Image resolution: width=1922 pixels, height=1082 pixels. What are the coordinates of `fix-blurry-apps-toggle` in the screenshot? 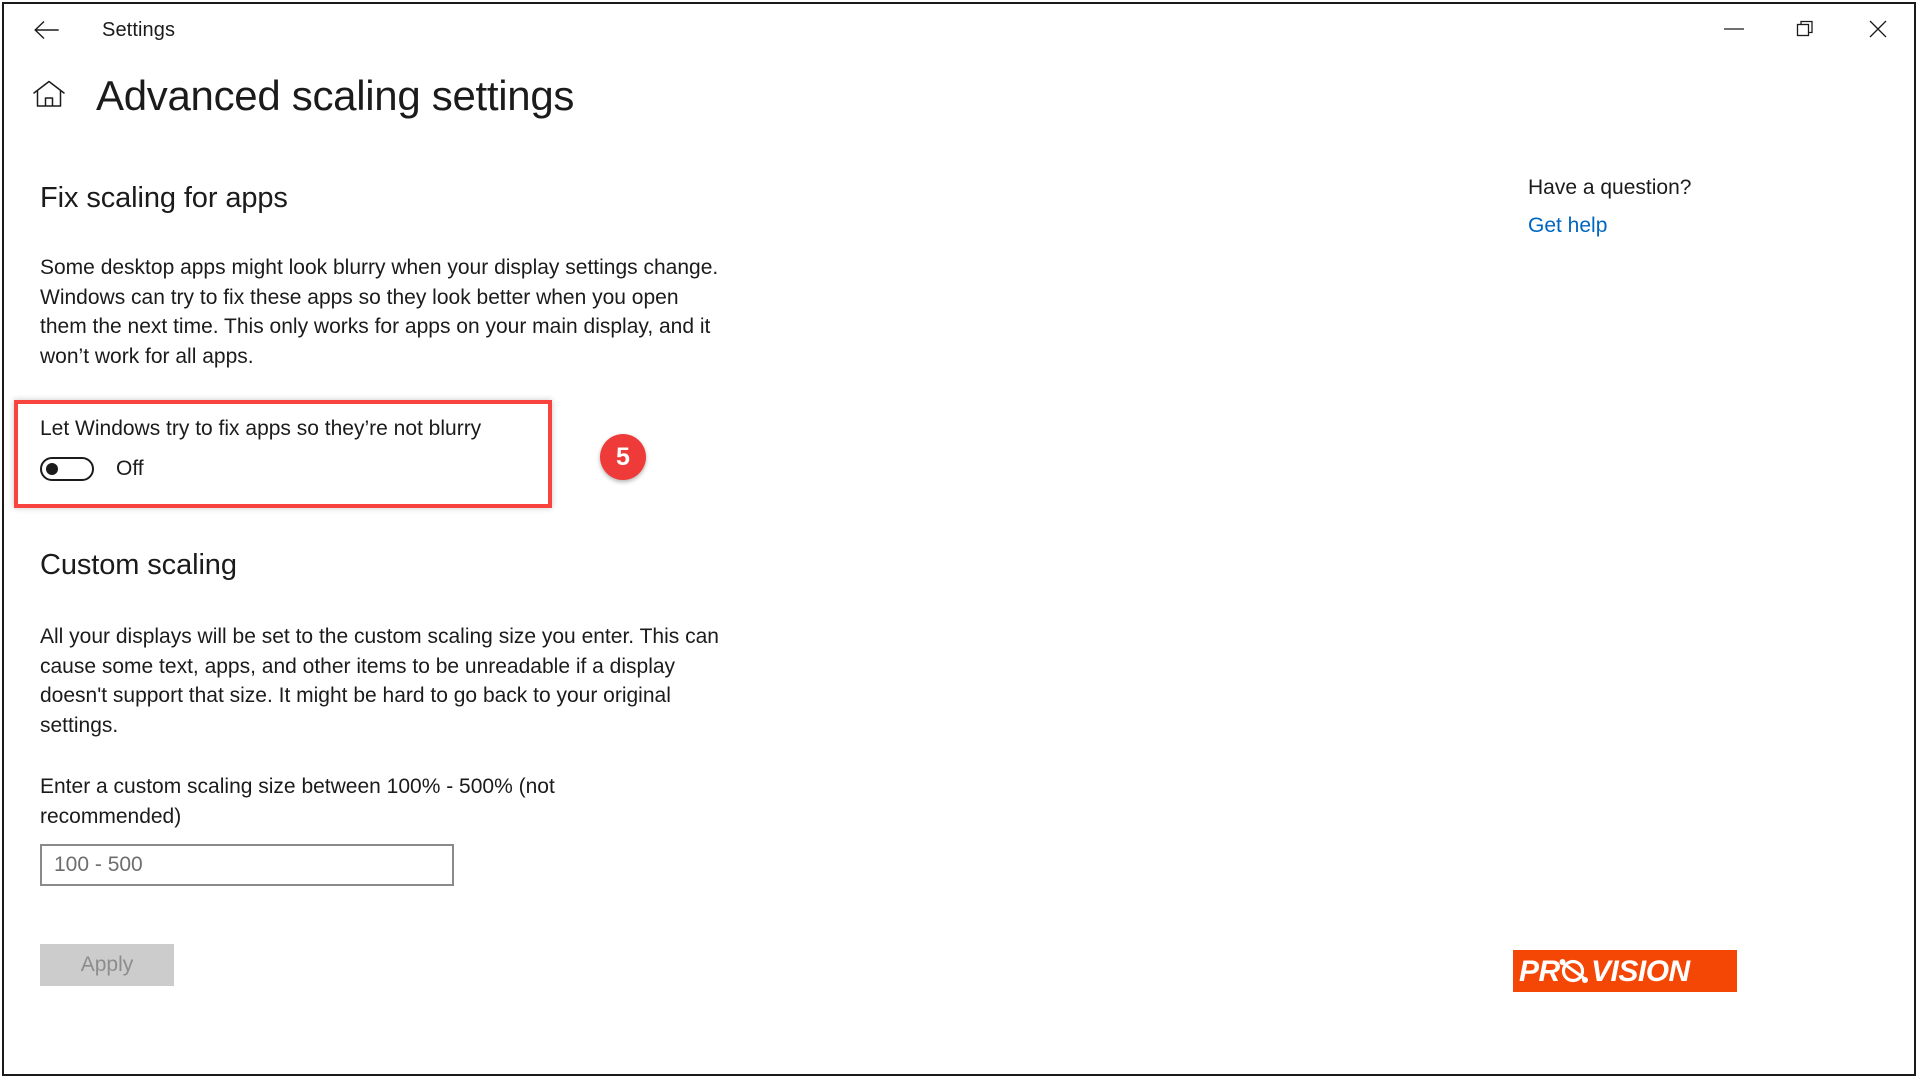 It's located at (67, 469).